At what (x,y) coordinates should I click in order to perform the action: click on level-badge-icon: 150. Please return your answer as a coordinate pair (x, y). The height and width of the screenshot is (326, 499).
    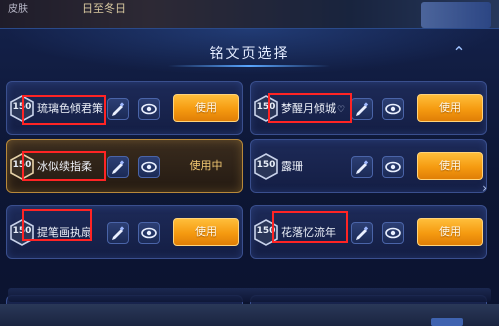
    Looking at the image, I should click on (266, 166).